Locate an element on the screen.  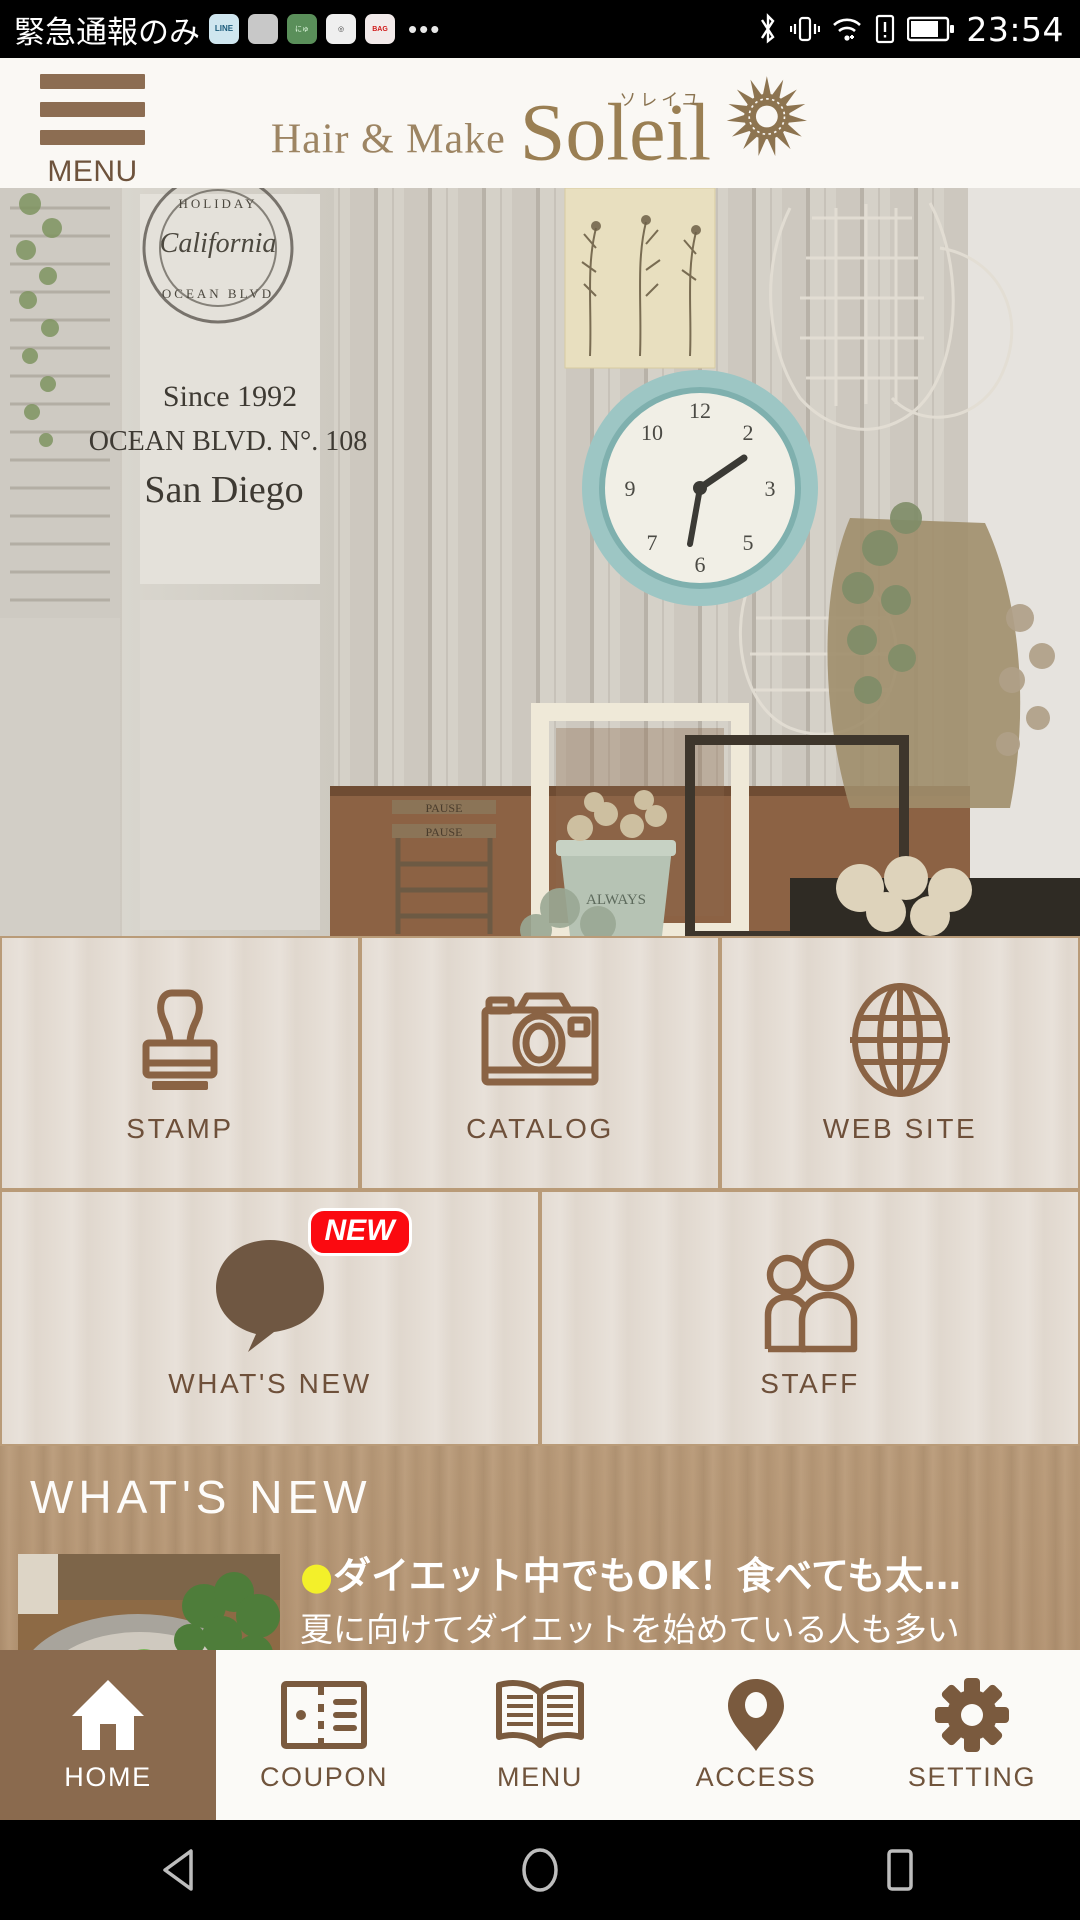
tab-access-label: ACCESS is located at coordinates (756, 1776).